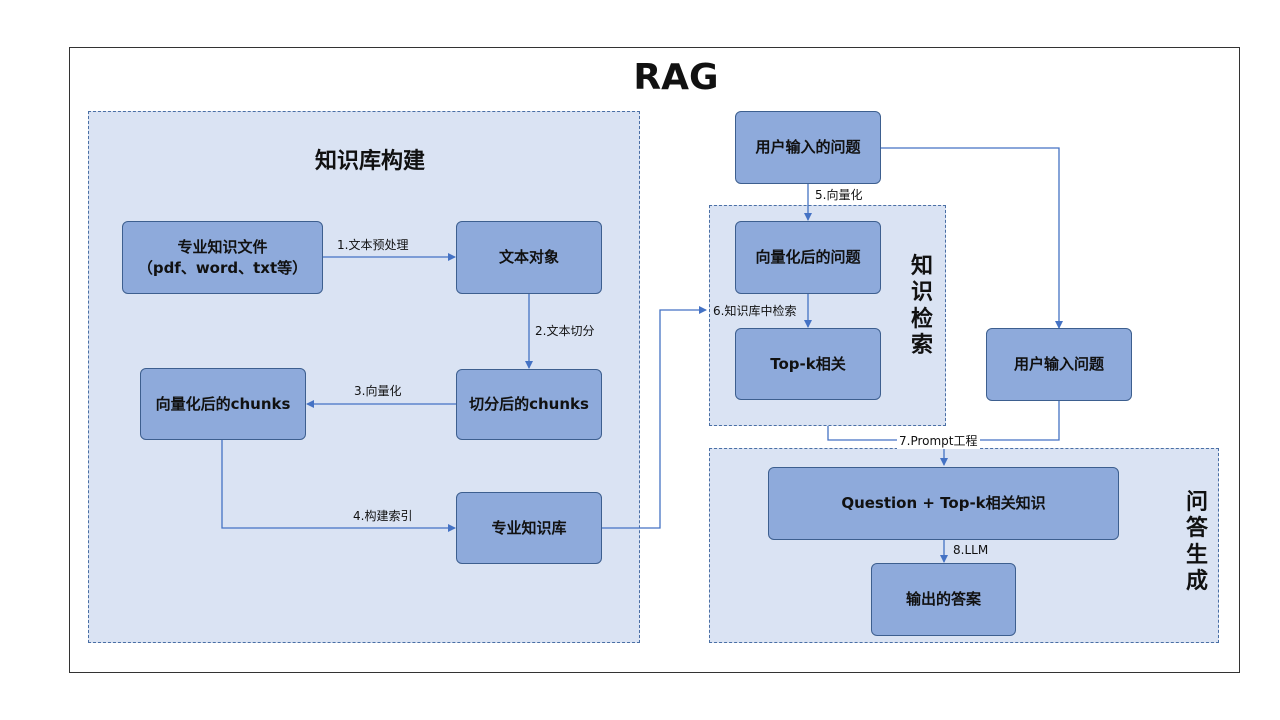 Image resolution: width=1280 pixels, height=720 pixels. I want to click on node-text-object-label: 文本对象, so click(528, 257).